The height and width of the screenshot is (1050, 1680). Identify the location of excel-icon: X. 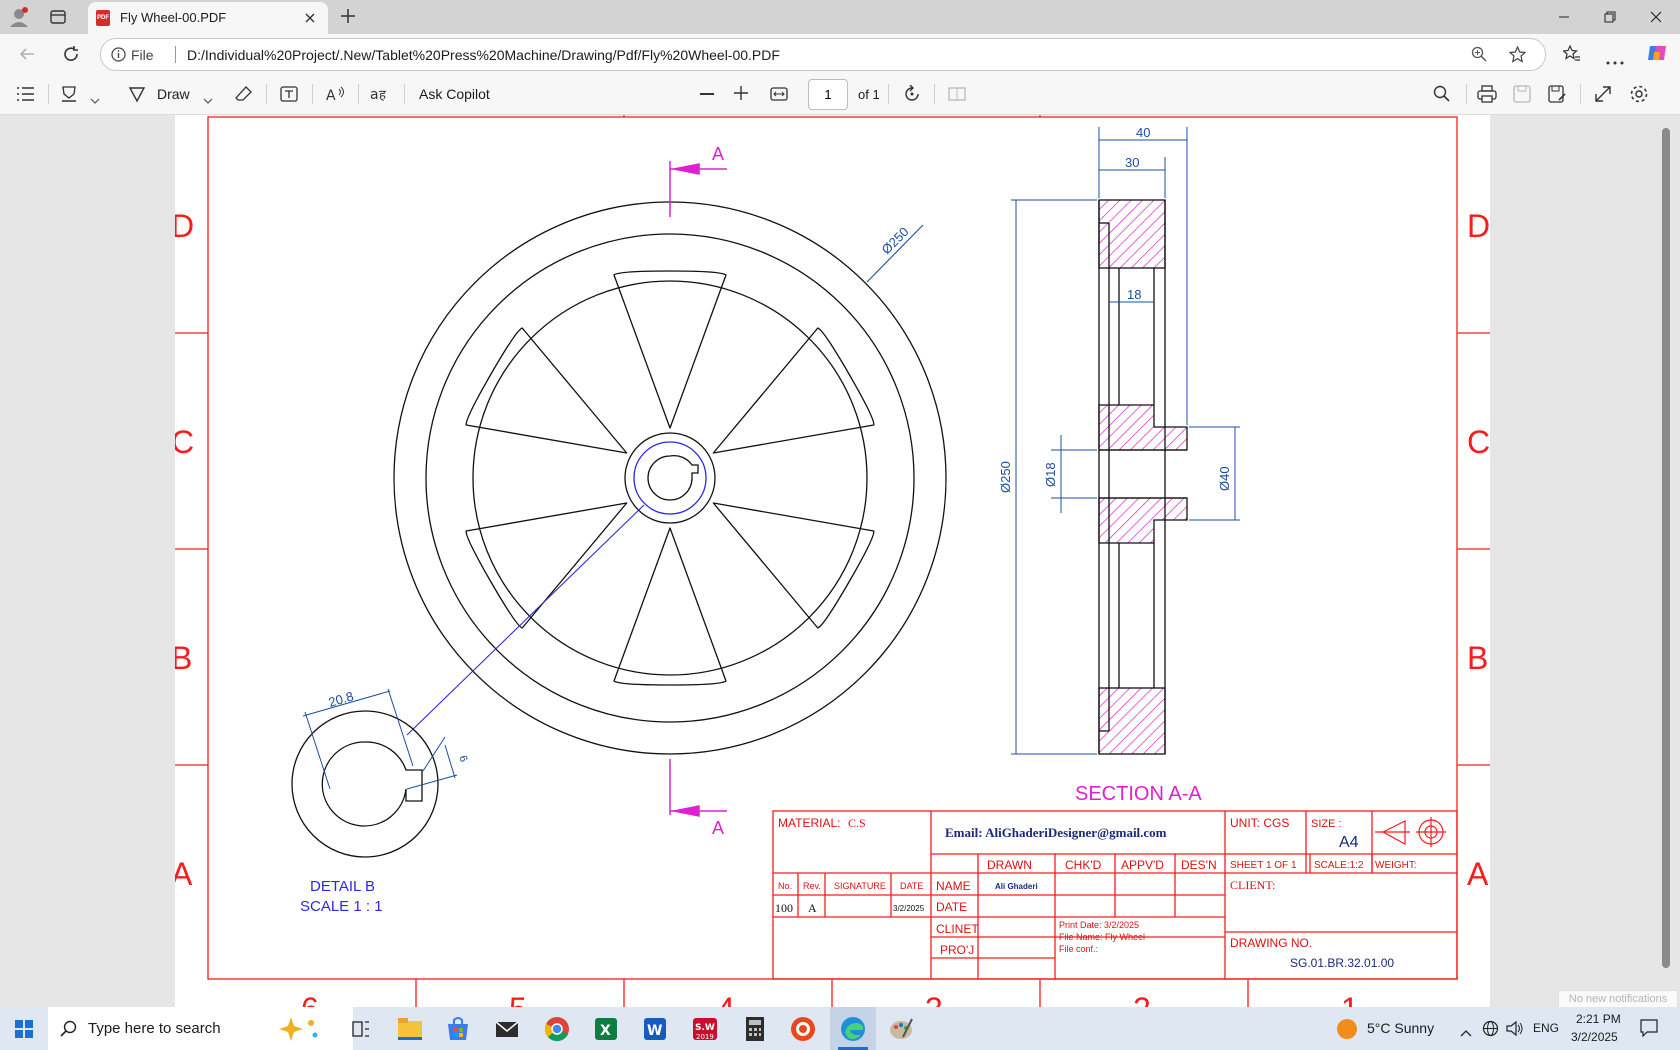
(606, 1029).